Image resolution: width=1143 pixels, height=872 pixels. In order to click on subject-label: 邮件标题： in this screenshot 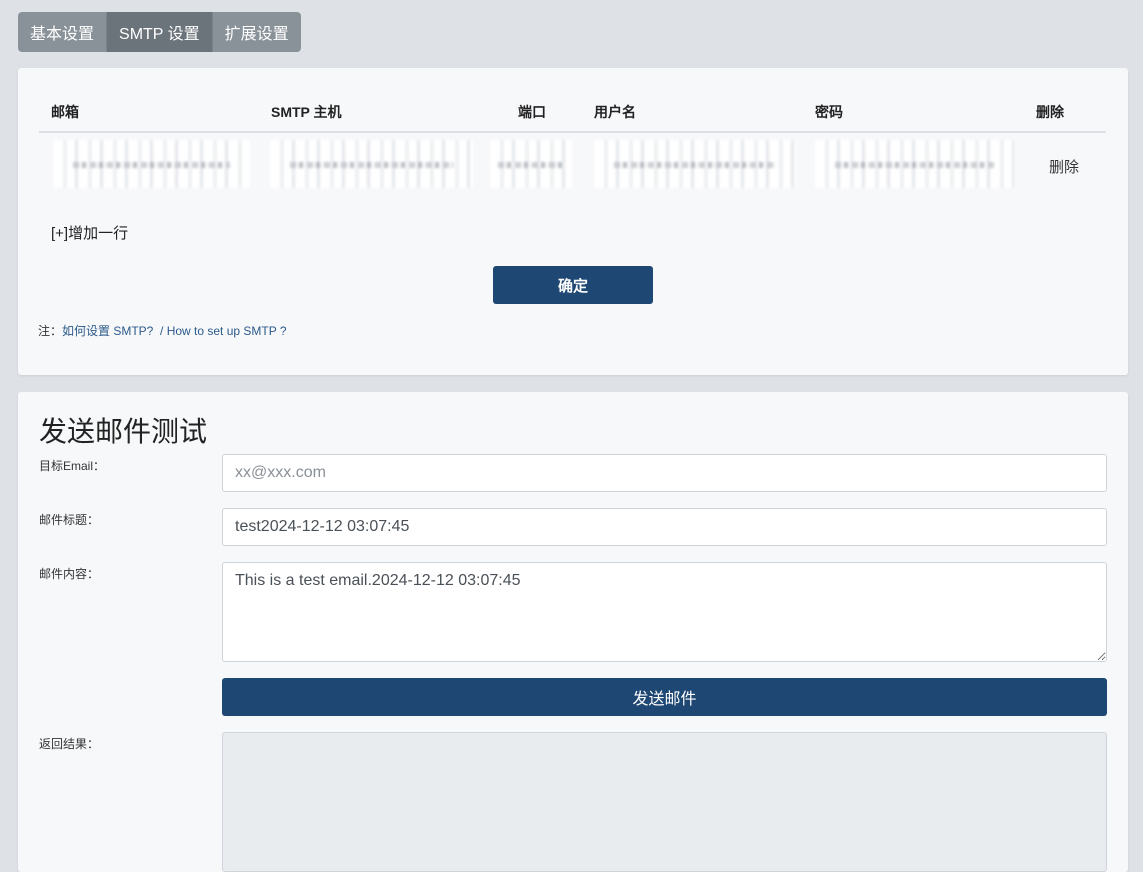, I will do `click(69, 520)`.